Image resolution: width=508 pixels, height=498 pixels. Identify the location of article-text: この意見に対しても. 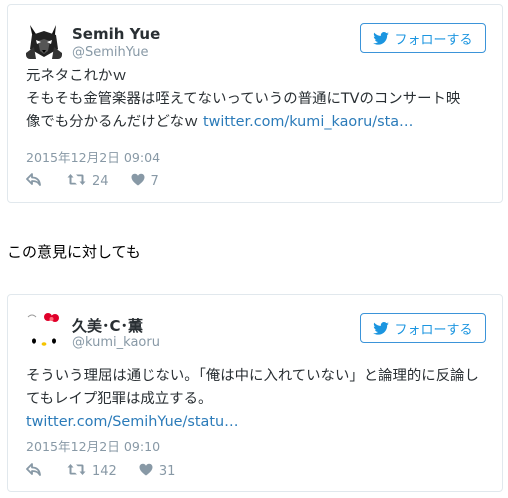
(74, 252).